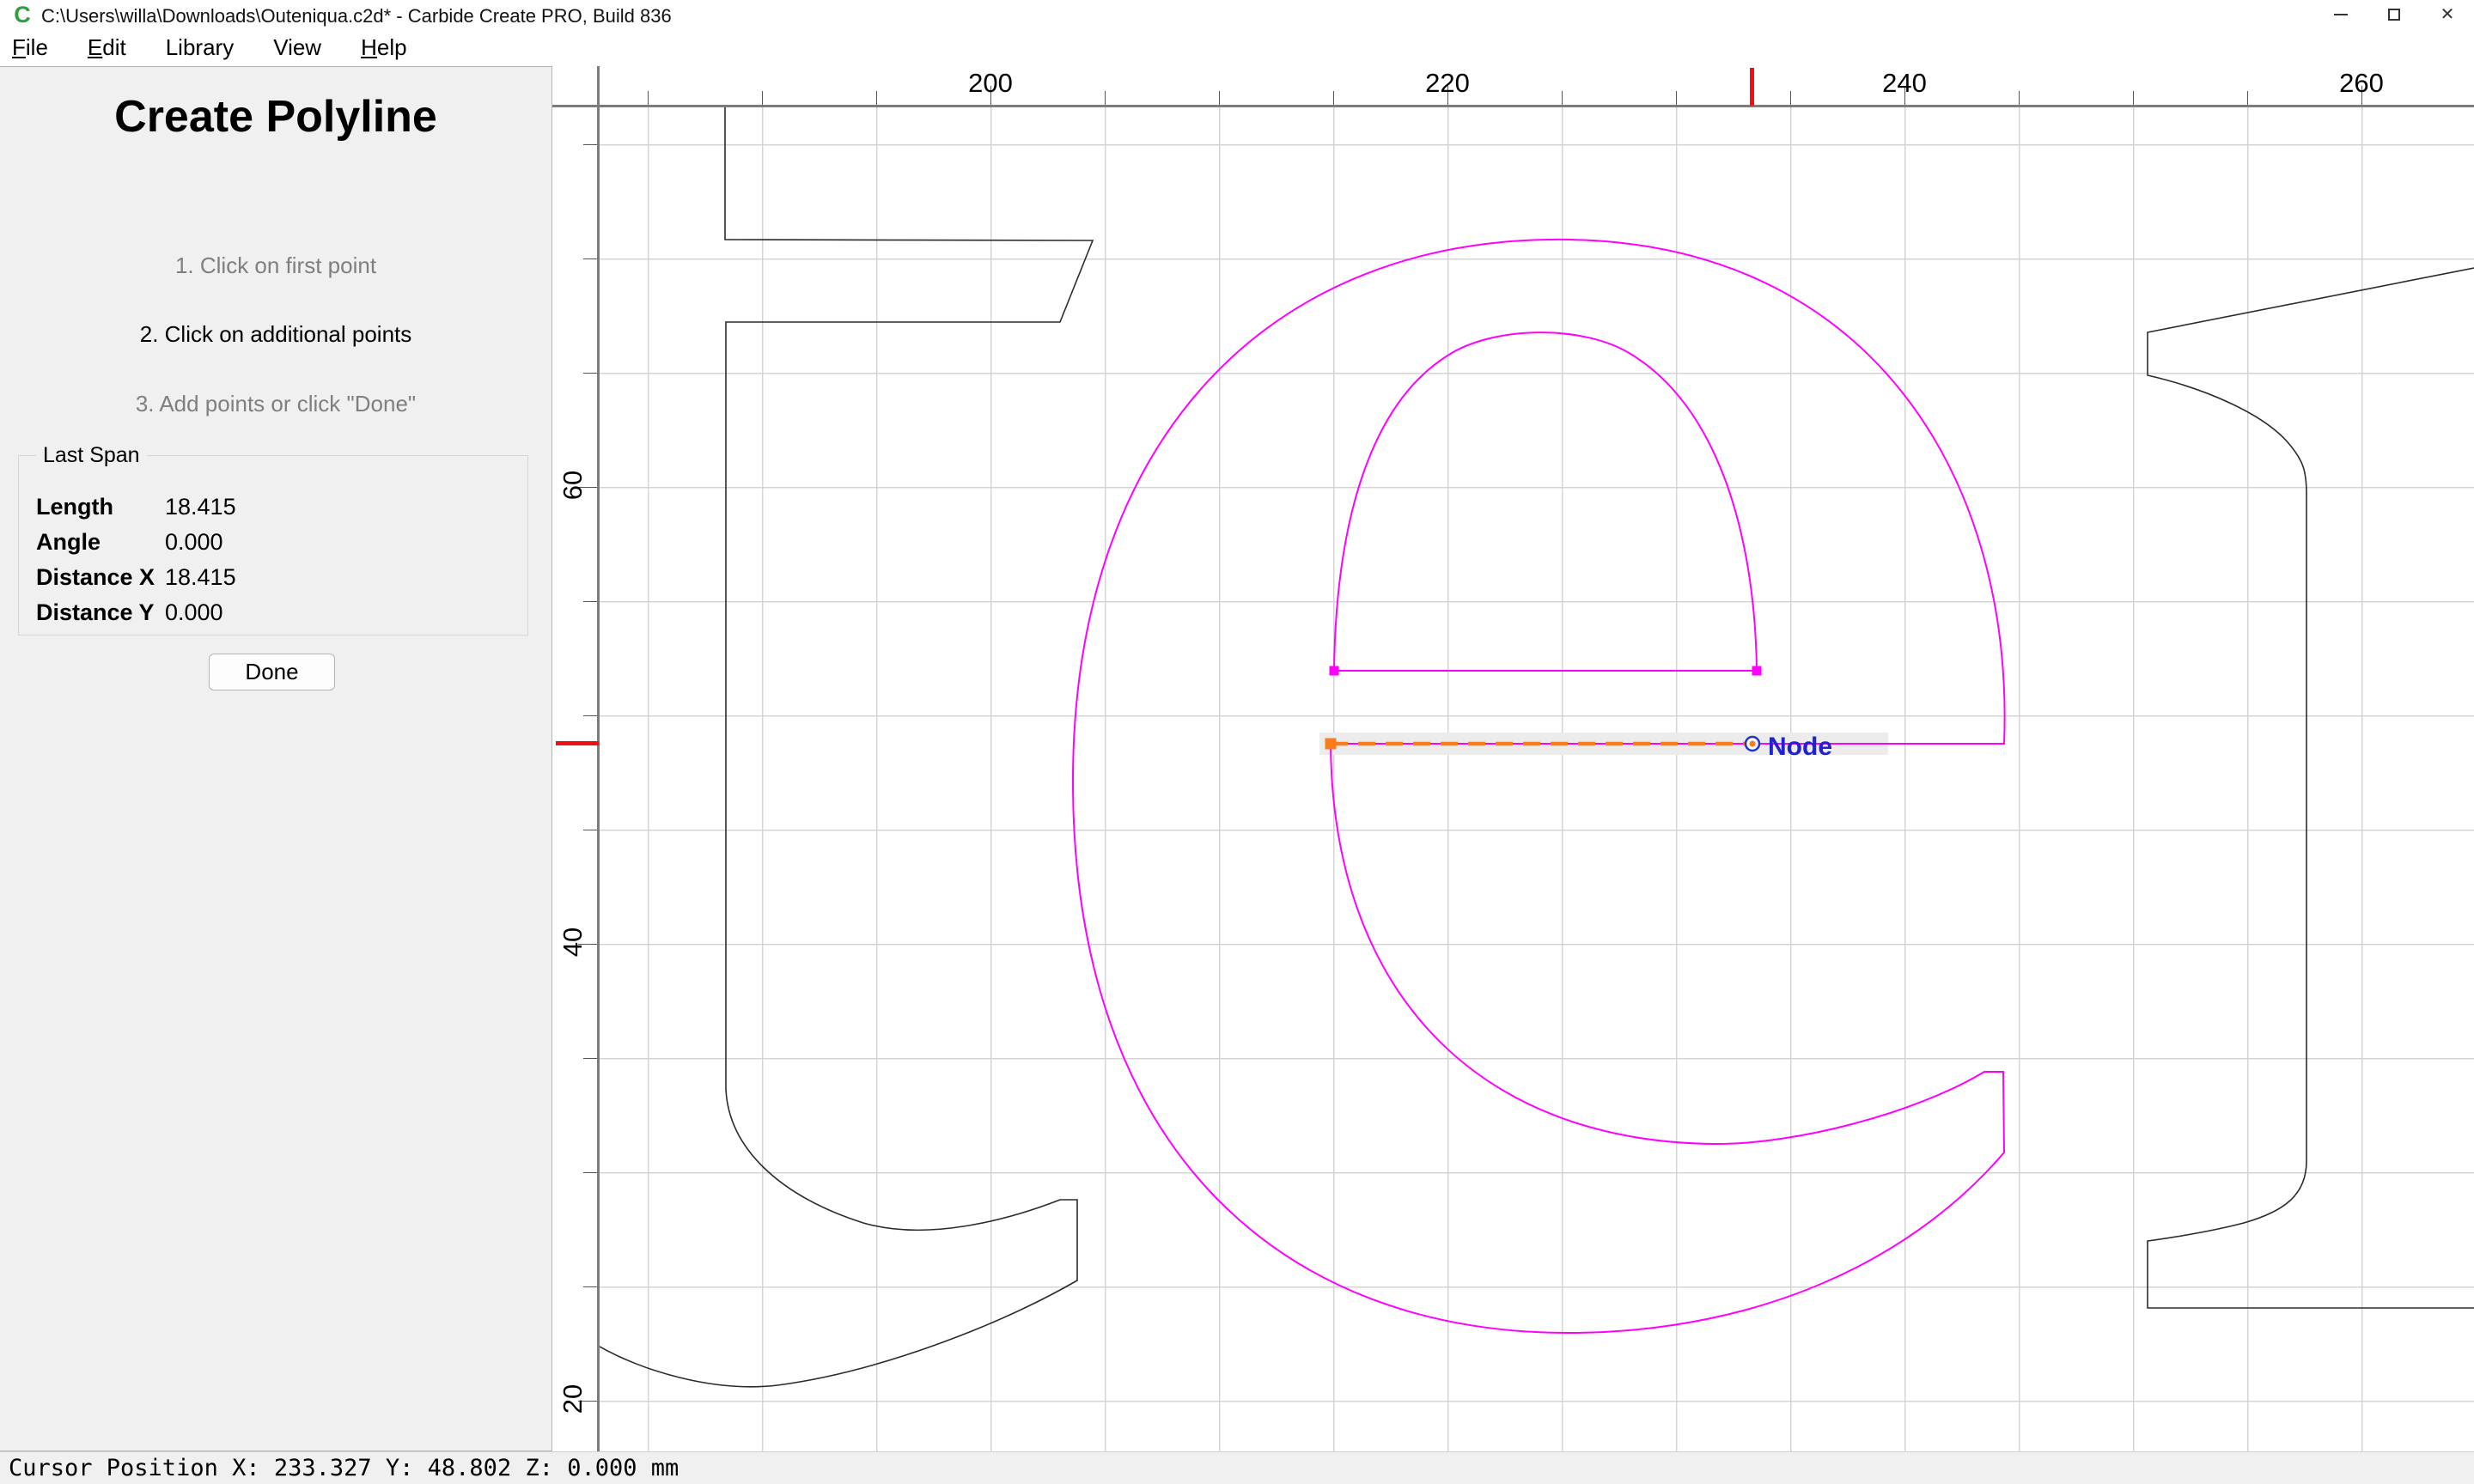 This screenshot has height=1484, width=2474. What do you see at coordinates (1904, 83) in the screenshot?
I see `ruler-label: 240` at bounding box center [1904, 83].